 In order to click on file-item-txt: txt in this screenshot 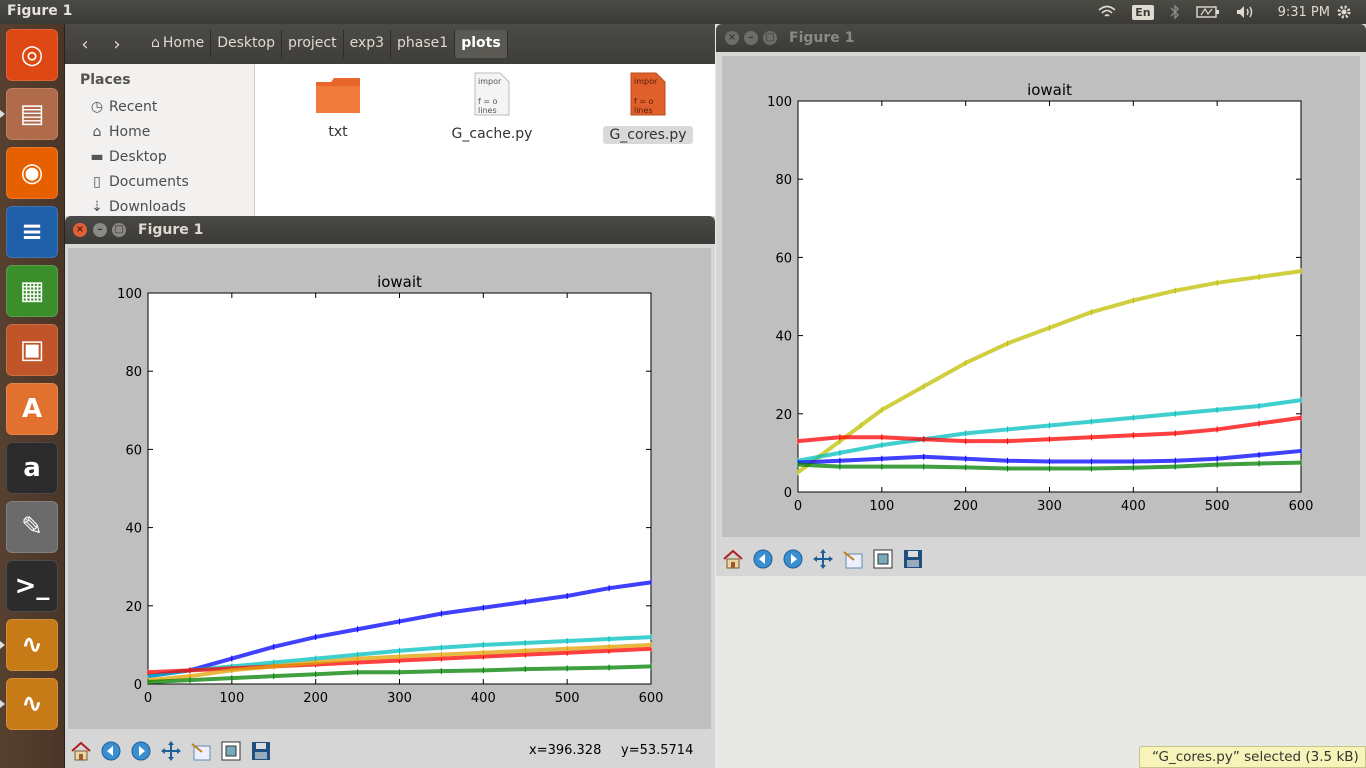, I will do `click(338, 107)`.